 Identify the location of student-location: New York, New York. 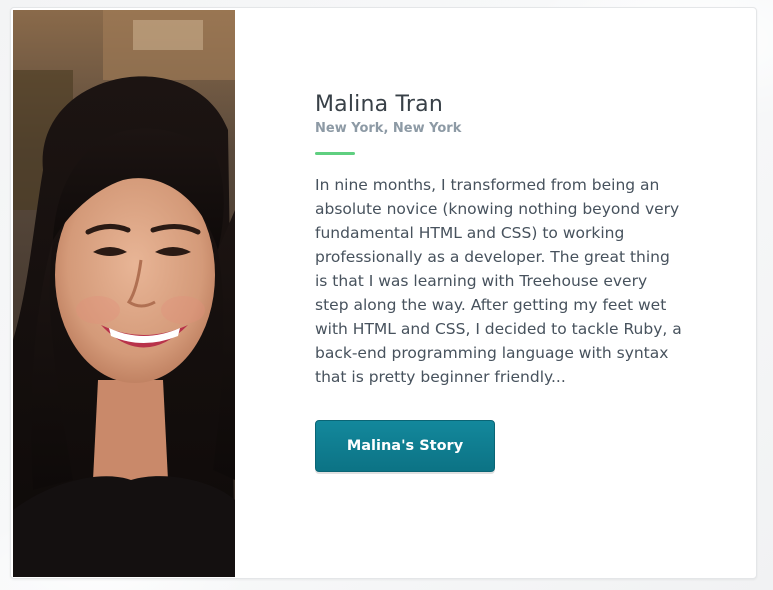
(388, 128).